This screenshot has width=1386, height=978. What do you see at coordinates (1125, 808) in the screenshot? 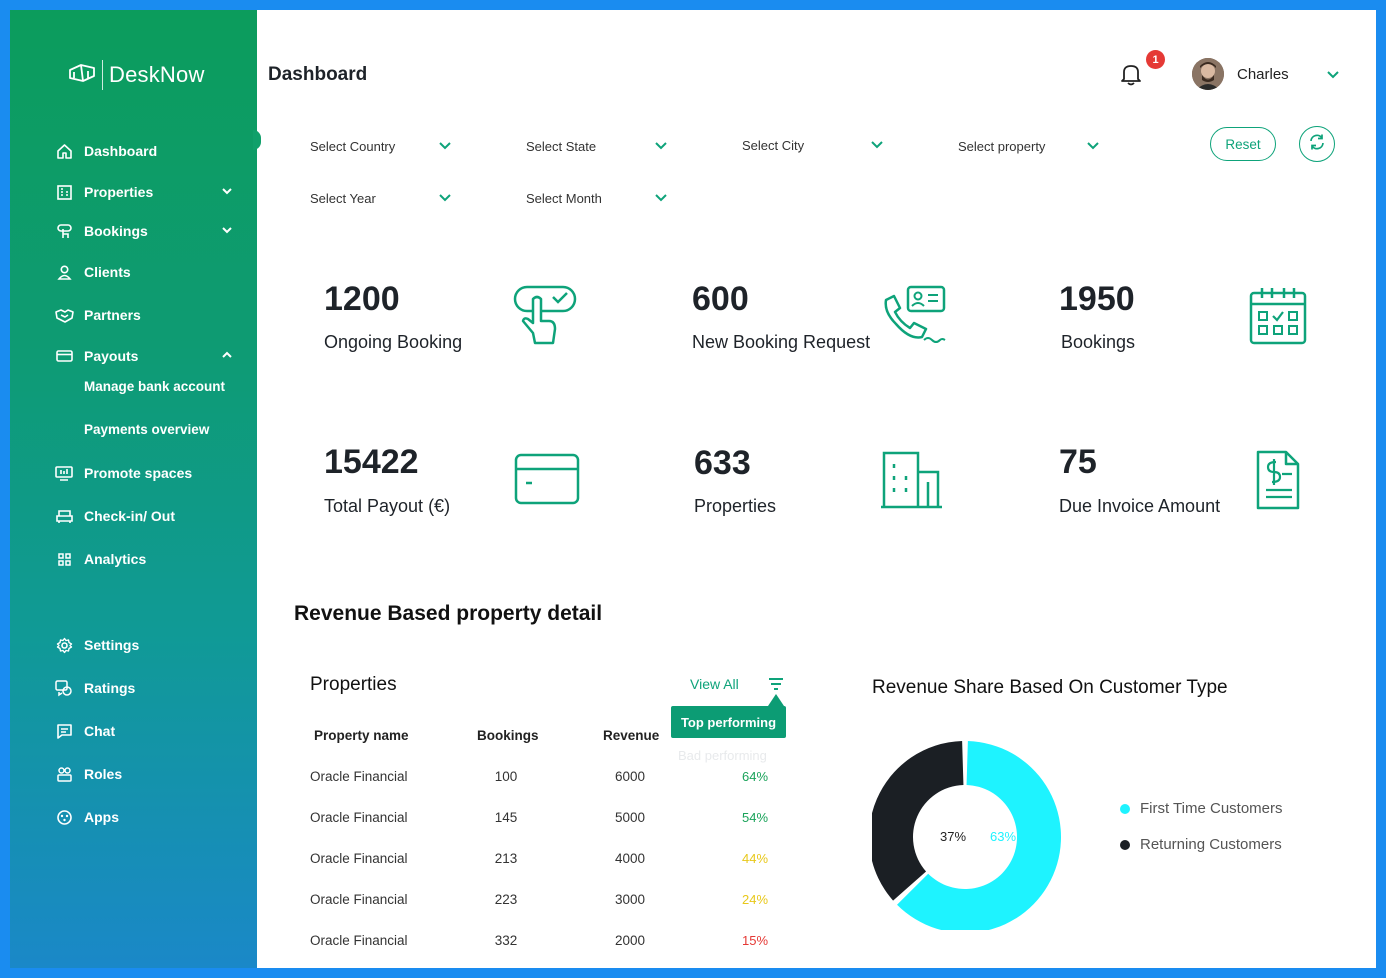
I see `legend-dot-first-time` at bounding box center [1125, 808].